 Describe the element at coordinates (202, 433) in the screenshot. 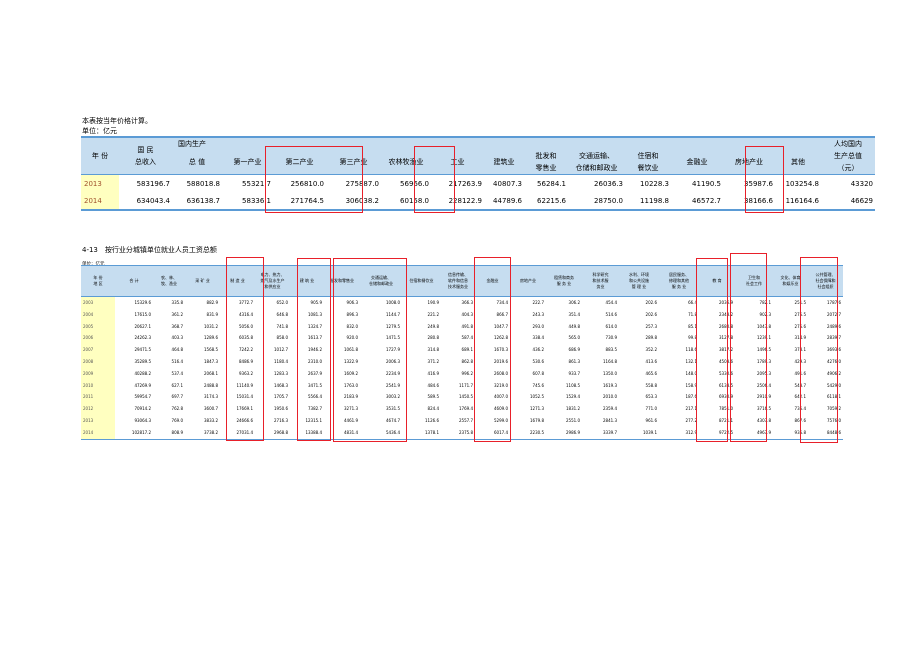

I see `cell-value: 3738.2` at that location.